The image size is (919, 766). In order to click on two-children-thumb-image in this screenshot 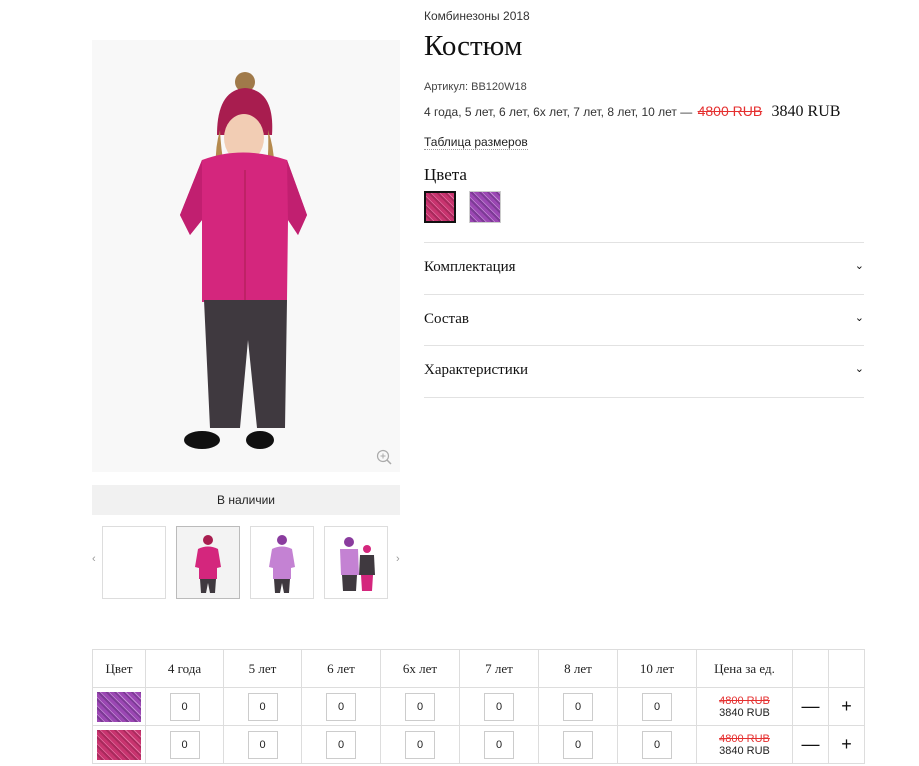, I will do `click(357, 564)`.